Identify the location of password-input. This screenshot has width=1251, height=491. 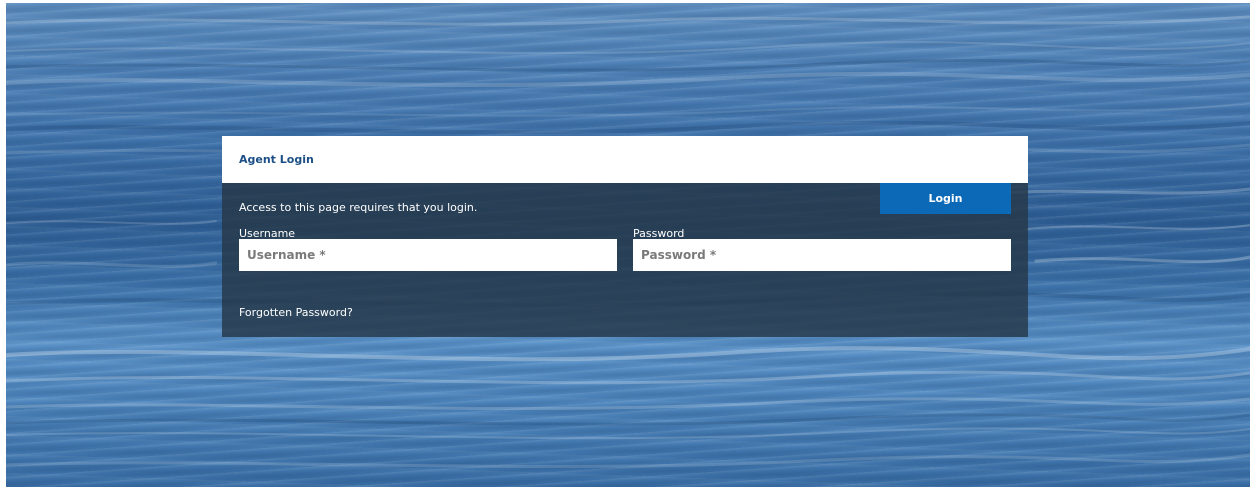
(822, 255).